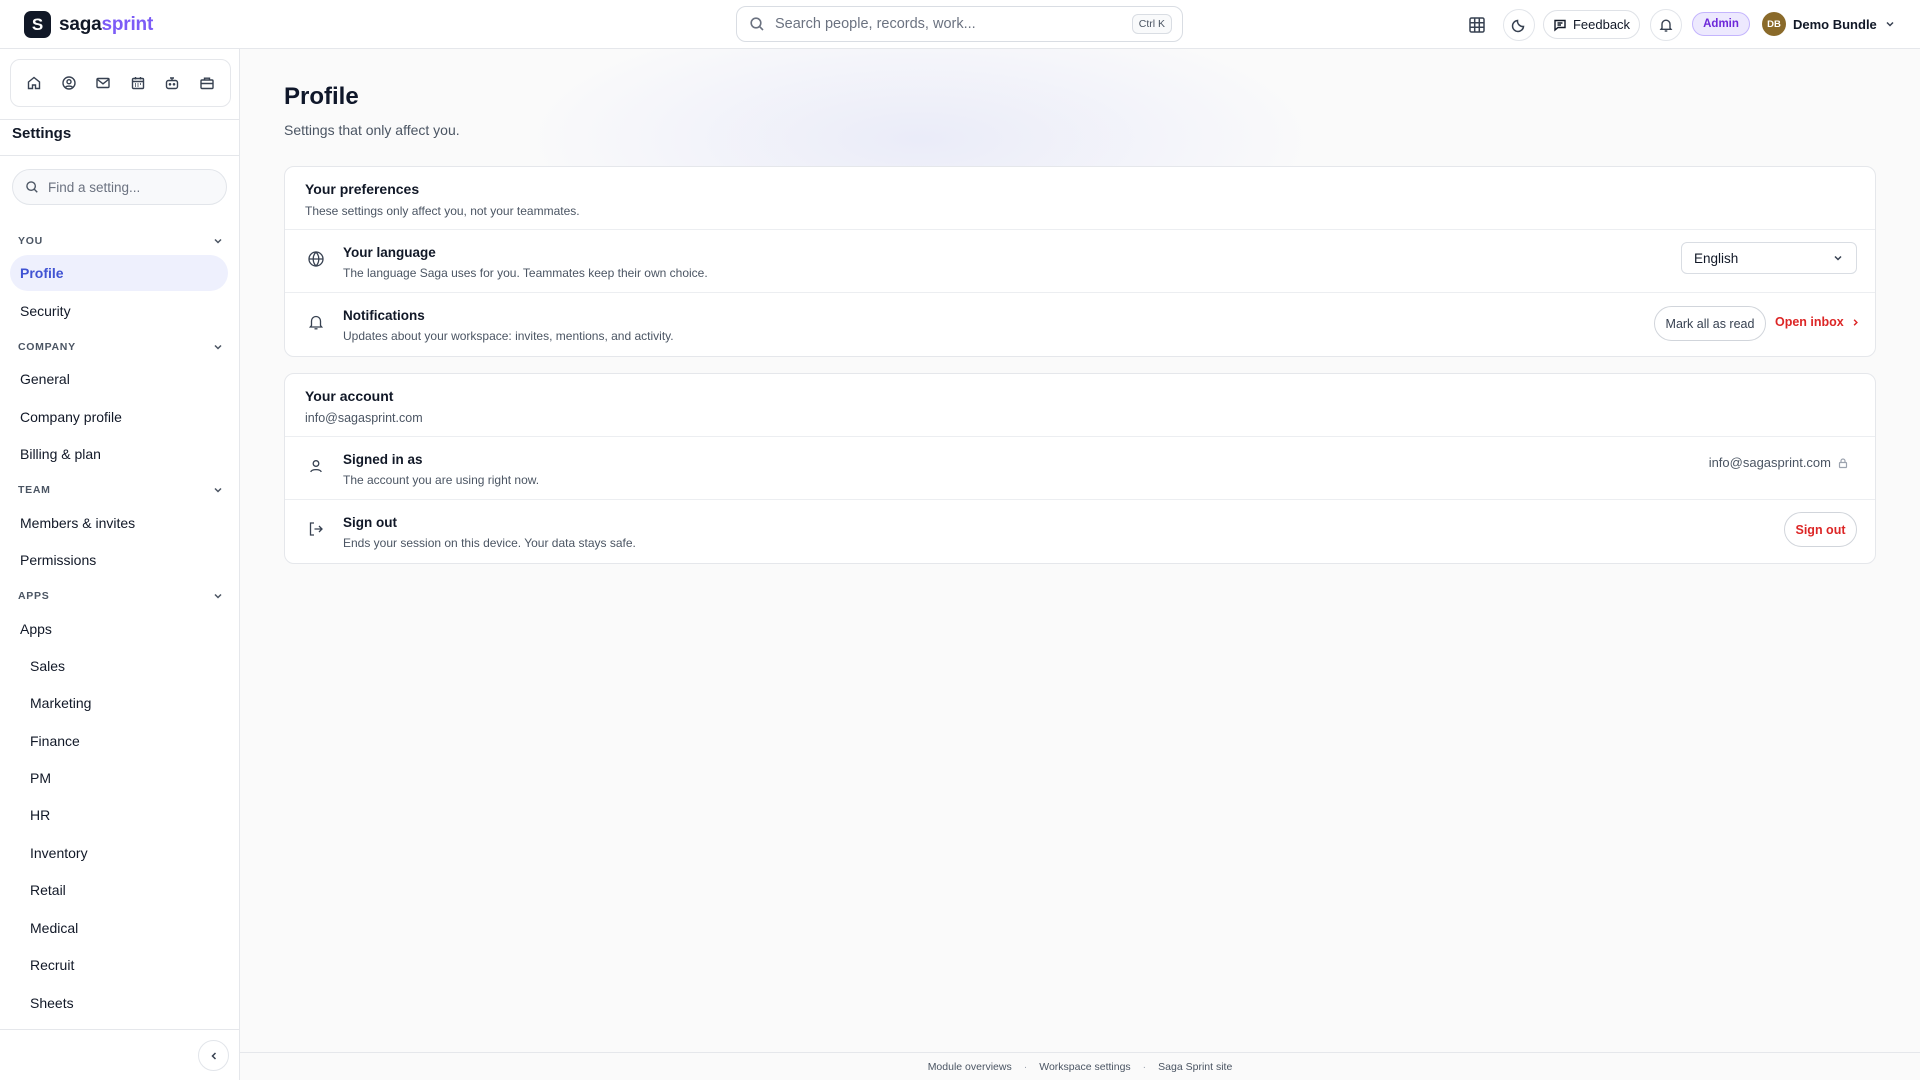 The height and width of the screenshot is (1080, 1920). What do you see at coordinates (1820, 529) in the screenshot?
I see `sign-out-button: Sign out` at bounding box center [1820, 529].